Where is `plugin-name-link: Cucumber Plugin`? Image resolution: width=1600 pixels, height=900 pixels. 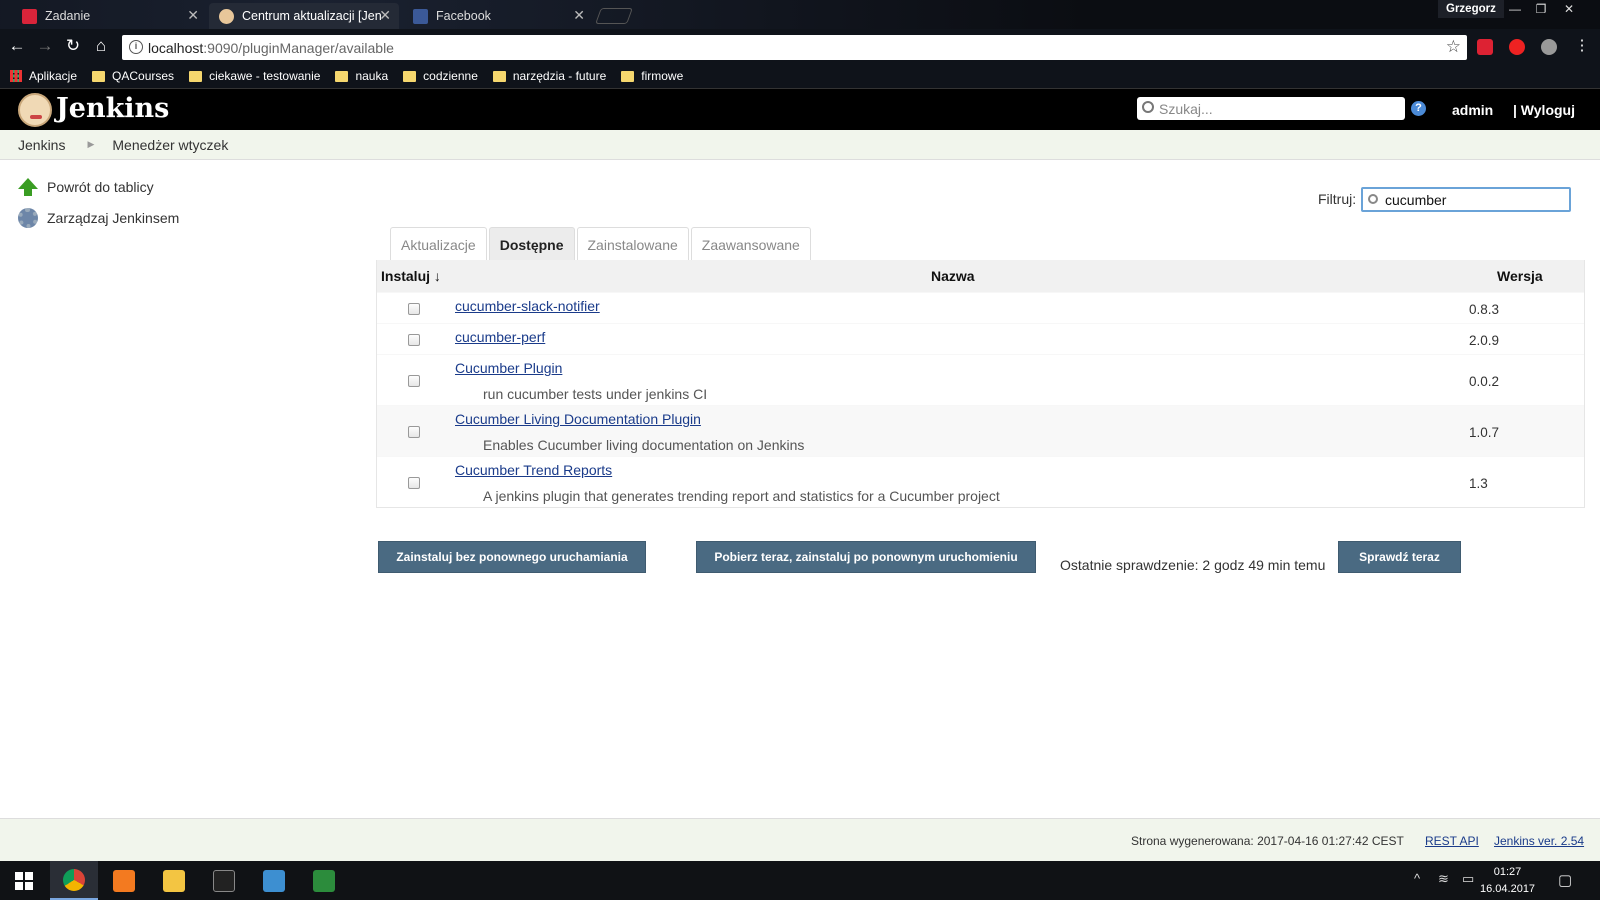 plugin-name-link: Cucumber Plugin is located at coordinates (508, 368).